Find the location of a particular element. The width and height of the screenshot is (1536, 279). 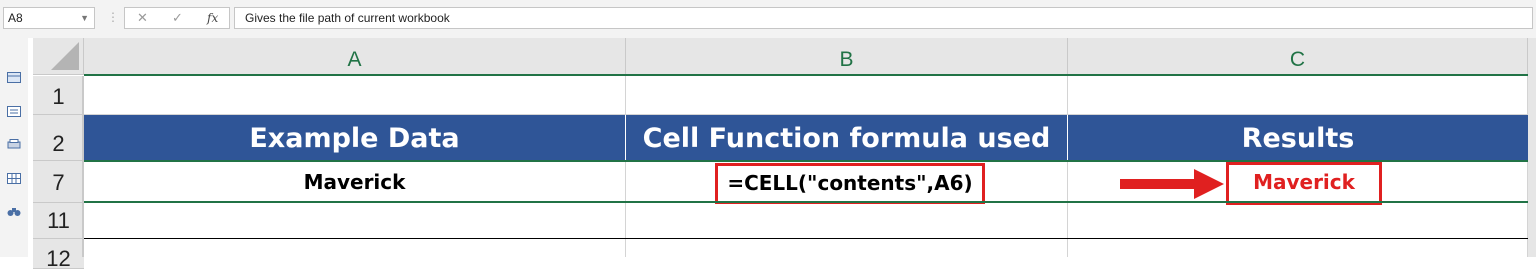

cell-b1 is located at coordinates (847, 95).